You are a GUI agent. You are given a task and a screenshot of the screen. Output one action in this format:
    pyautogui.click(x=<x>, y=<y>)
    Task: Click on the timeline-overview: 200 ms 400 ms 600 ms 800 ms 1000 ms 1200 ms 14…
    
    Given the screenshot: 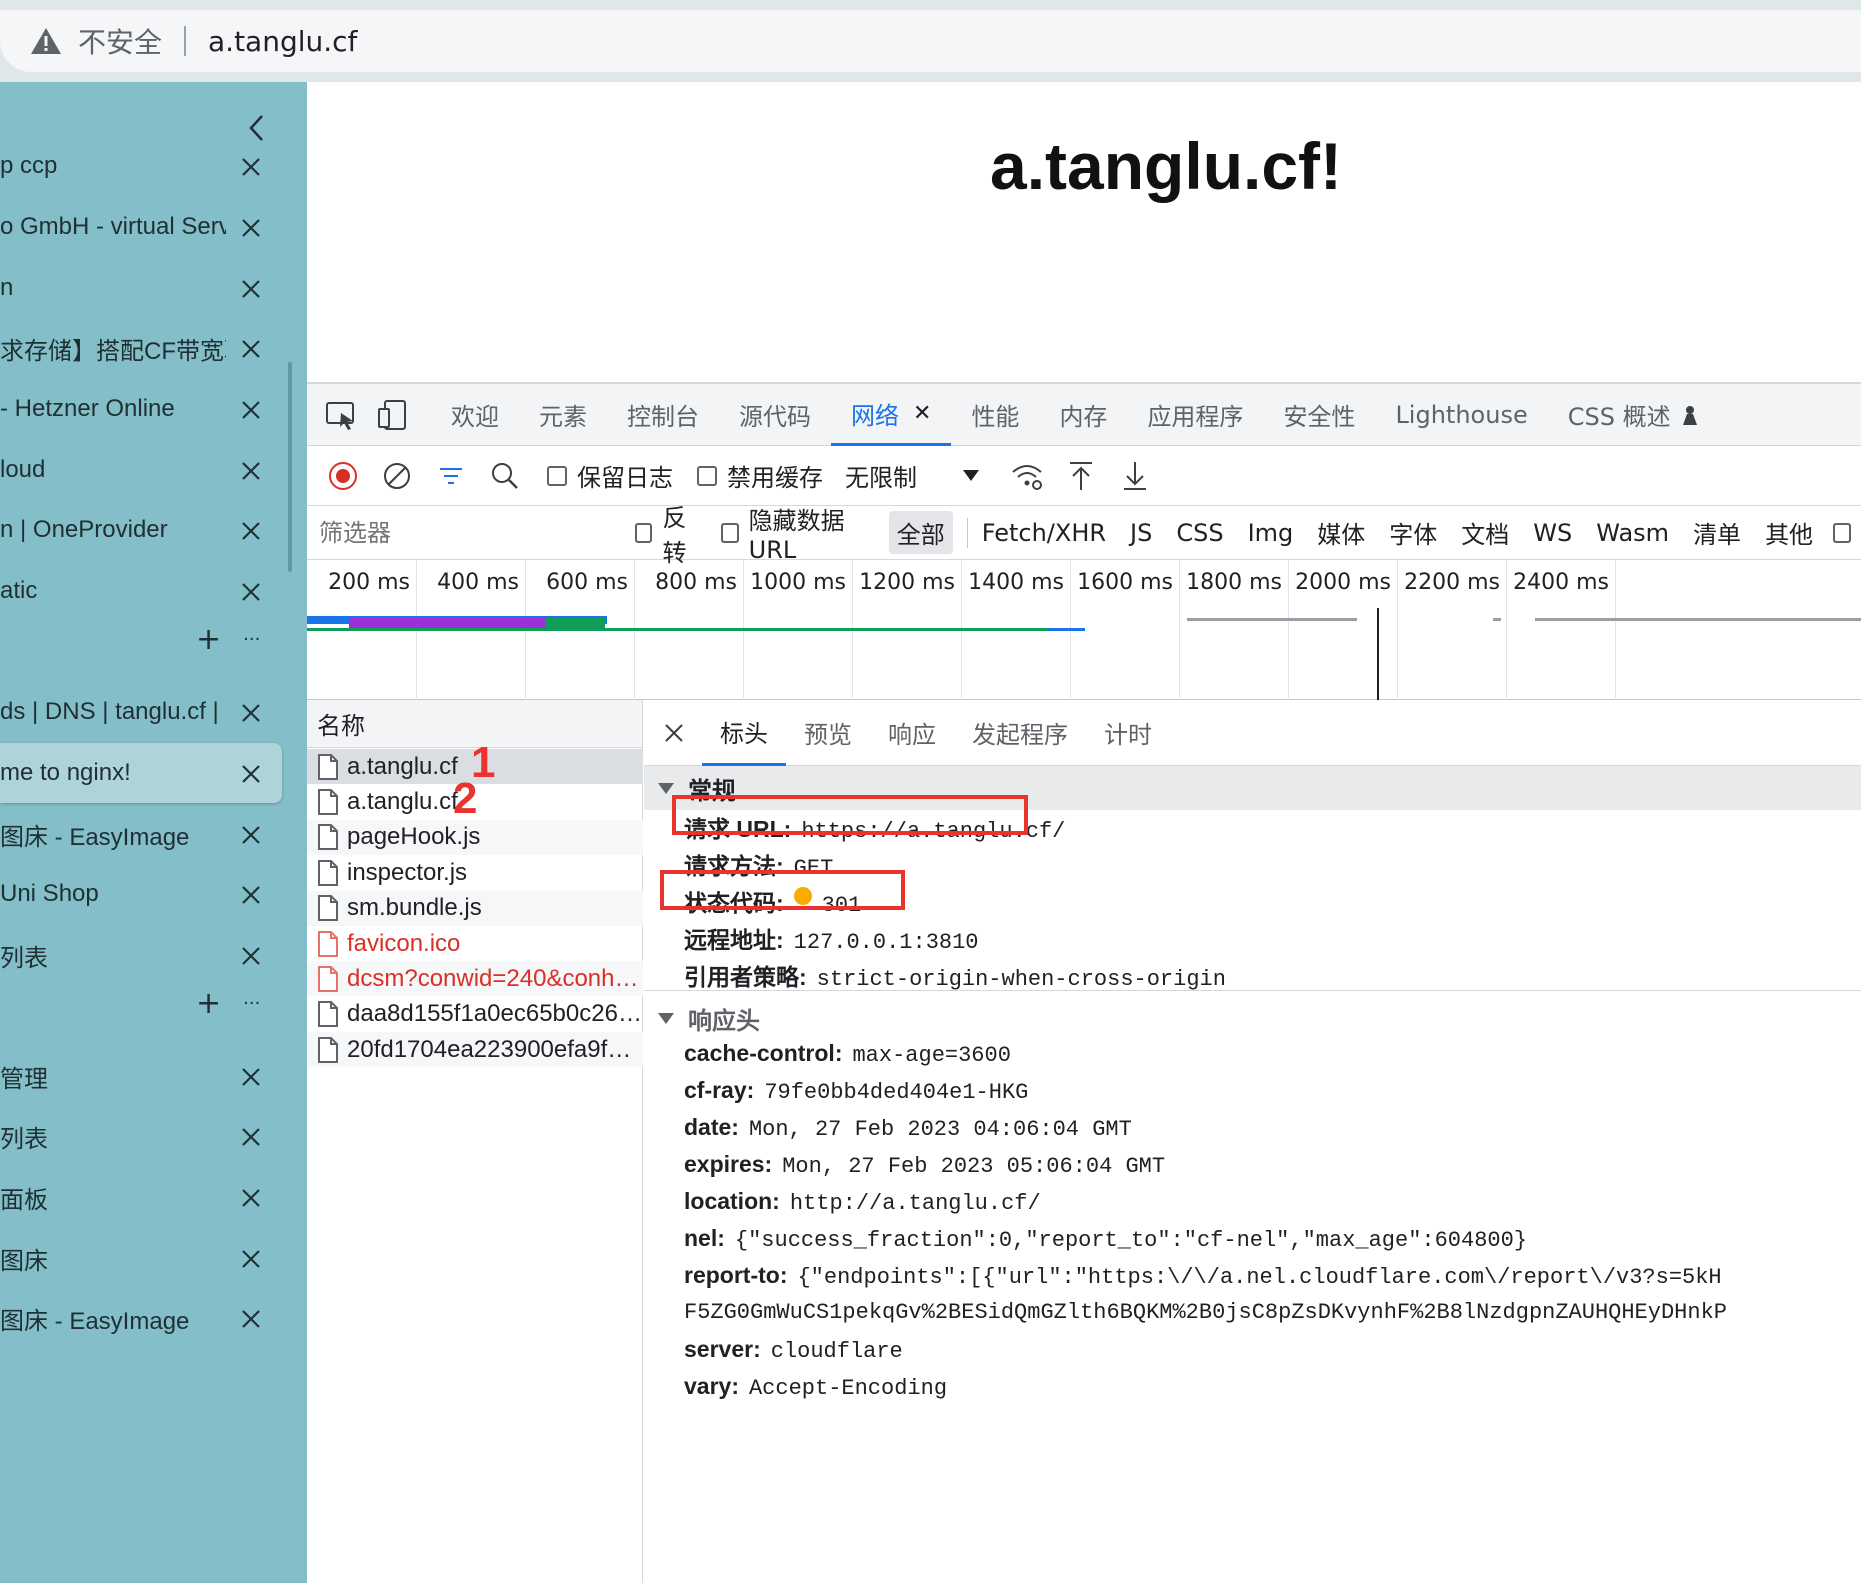 What is the action you would take?
    pyautogui.click(x=1084, y=630)
    